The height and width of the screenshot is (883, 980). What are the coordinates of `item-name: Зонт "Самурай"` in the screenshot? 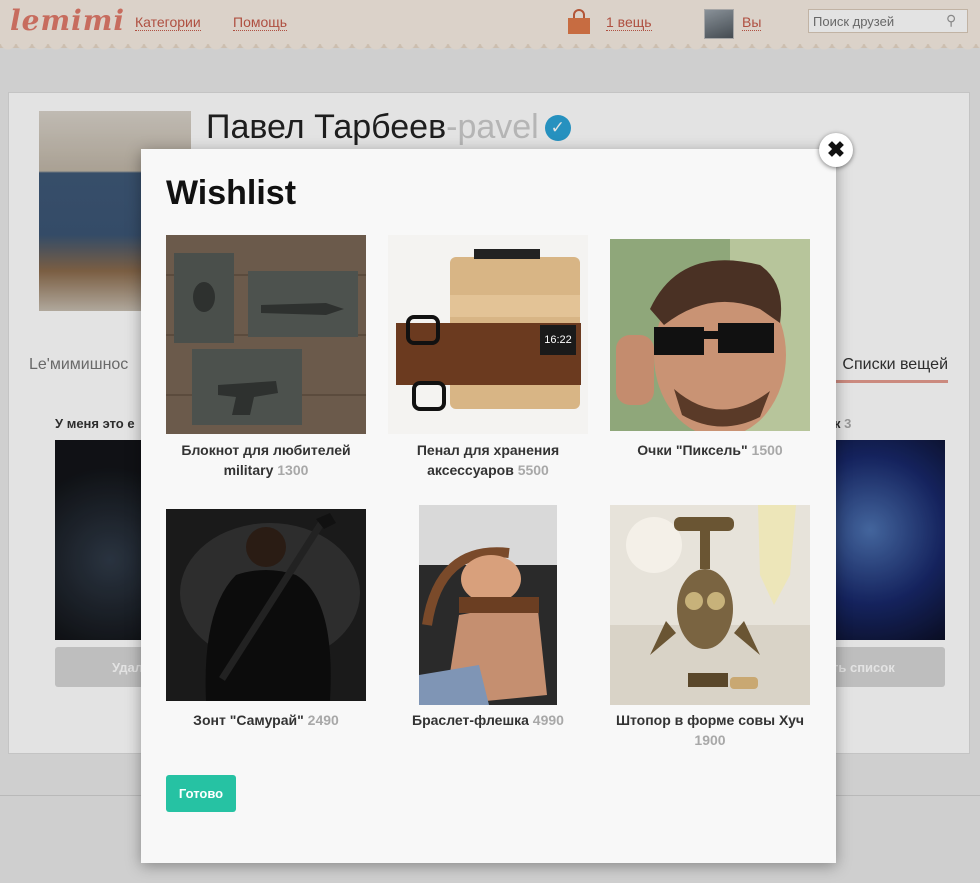 It's located at (248, 720).